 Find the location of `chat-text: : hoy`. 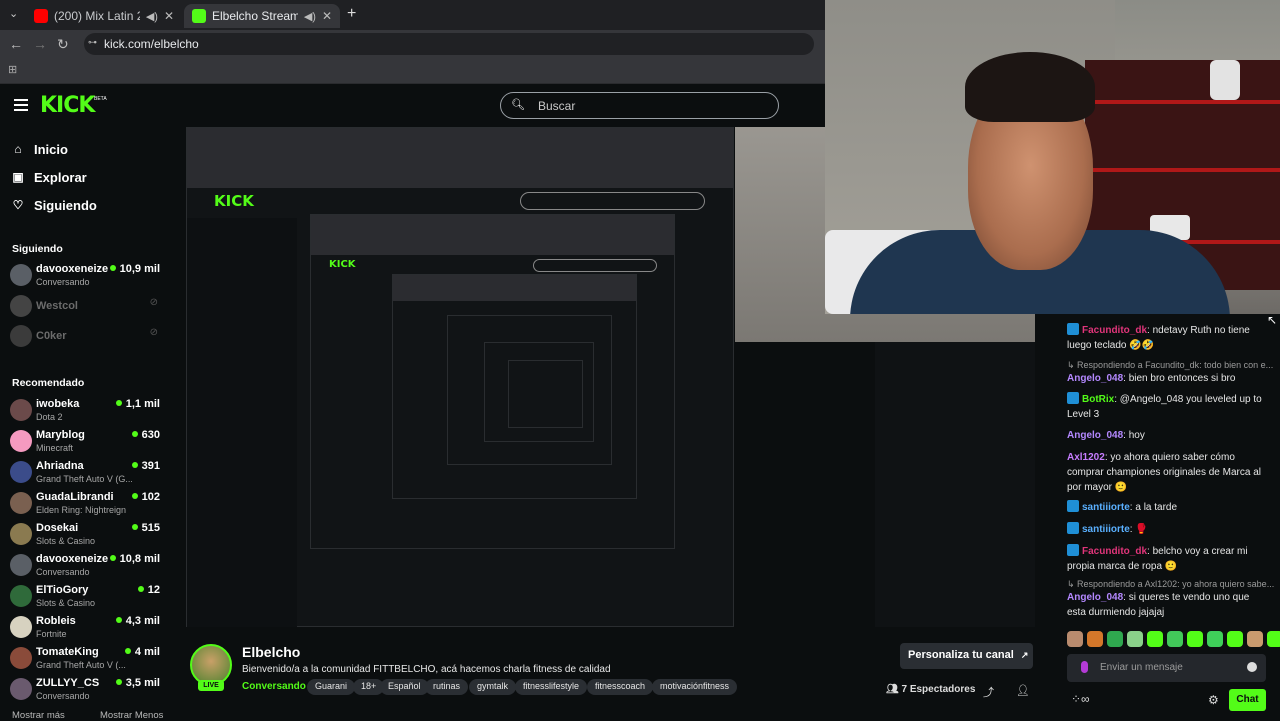

chat-text: : hoy is located at coordinates (1134, 435).